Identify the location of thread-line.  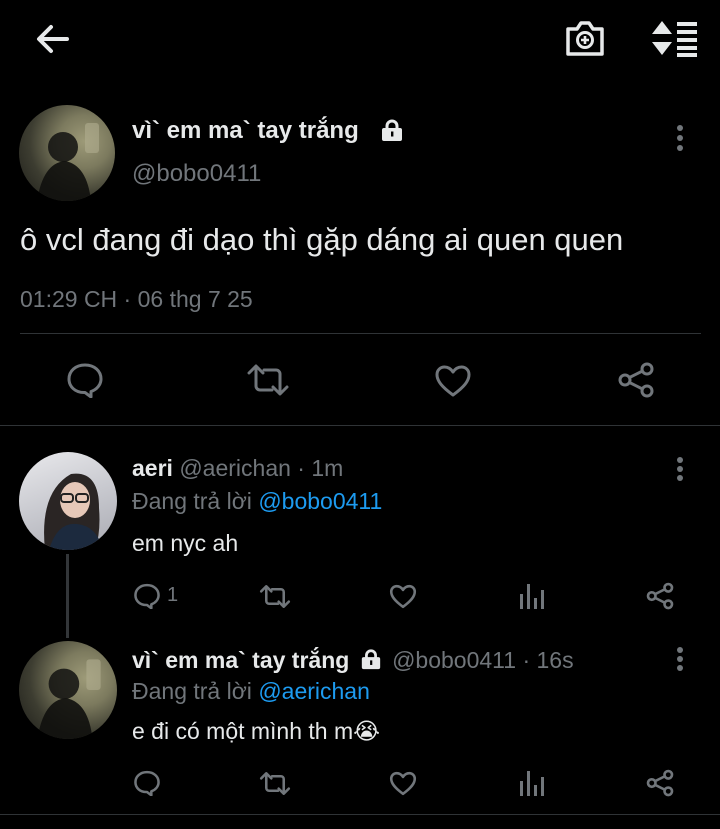
(67, 596).